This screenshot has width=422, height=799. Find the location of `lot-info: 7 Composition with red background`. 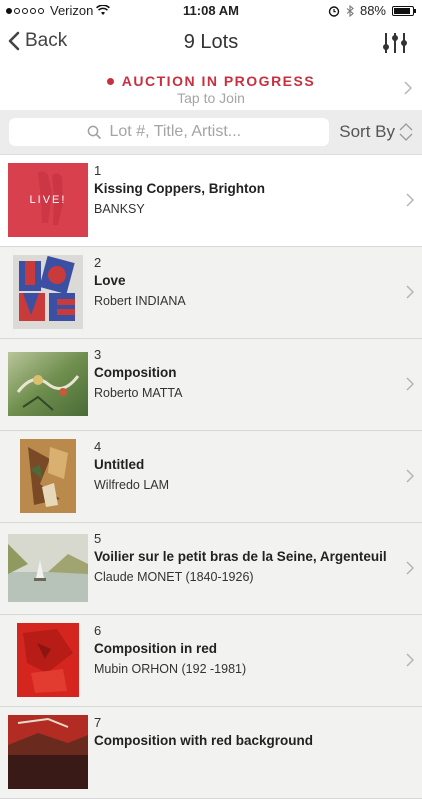

lot-info: 7 Composition with red background is located at coordinates (243, 734).